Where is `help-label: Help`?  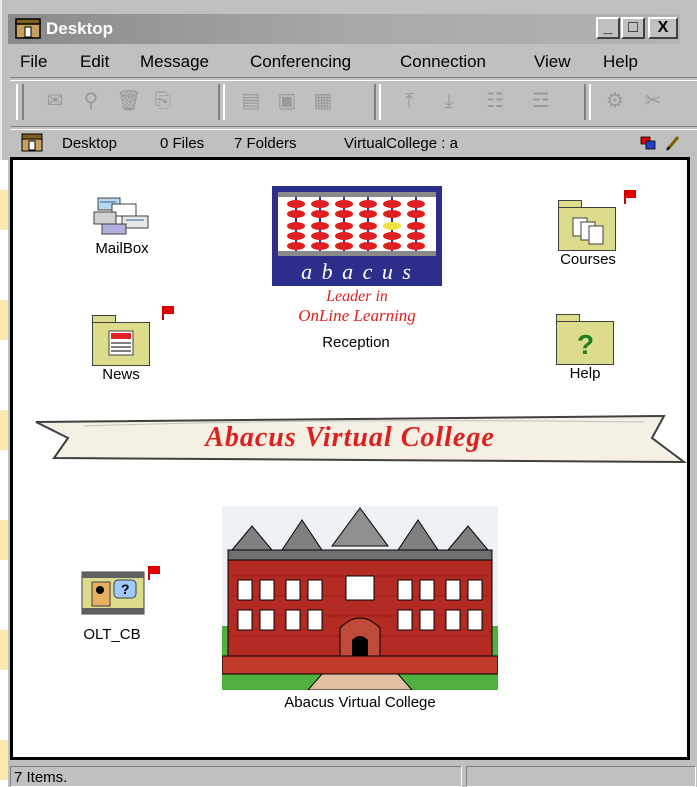 help-label: Help is located at coordinates (585, 373).